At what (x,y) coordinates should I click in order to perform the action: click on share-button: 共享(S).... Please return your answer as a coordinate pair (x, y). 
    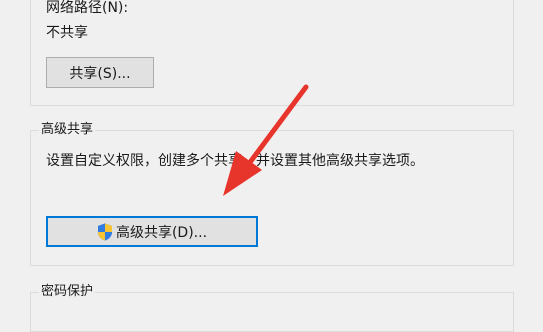
    Looking at the image, I should click on (100, 72).